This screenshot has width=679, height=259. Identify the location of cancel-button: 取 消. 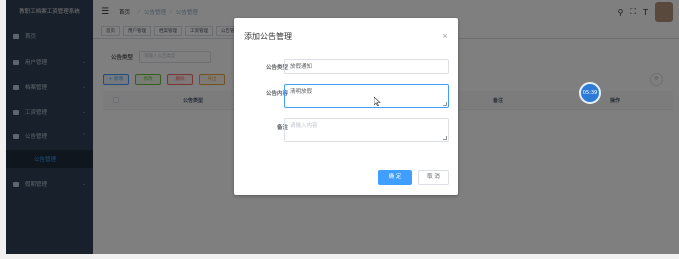
(433, 177).